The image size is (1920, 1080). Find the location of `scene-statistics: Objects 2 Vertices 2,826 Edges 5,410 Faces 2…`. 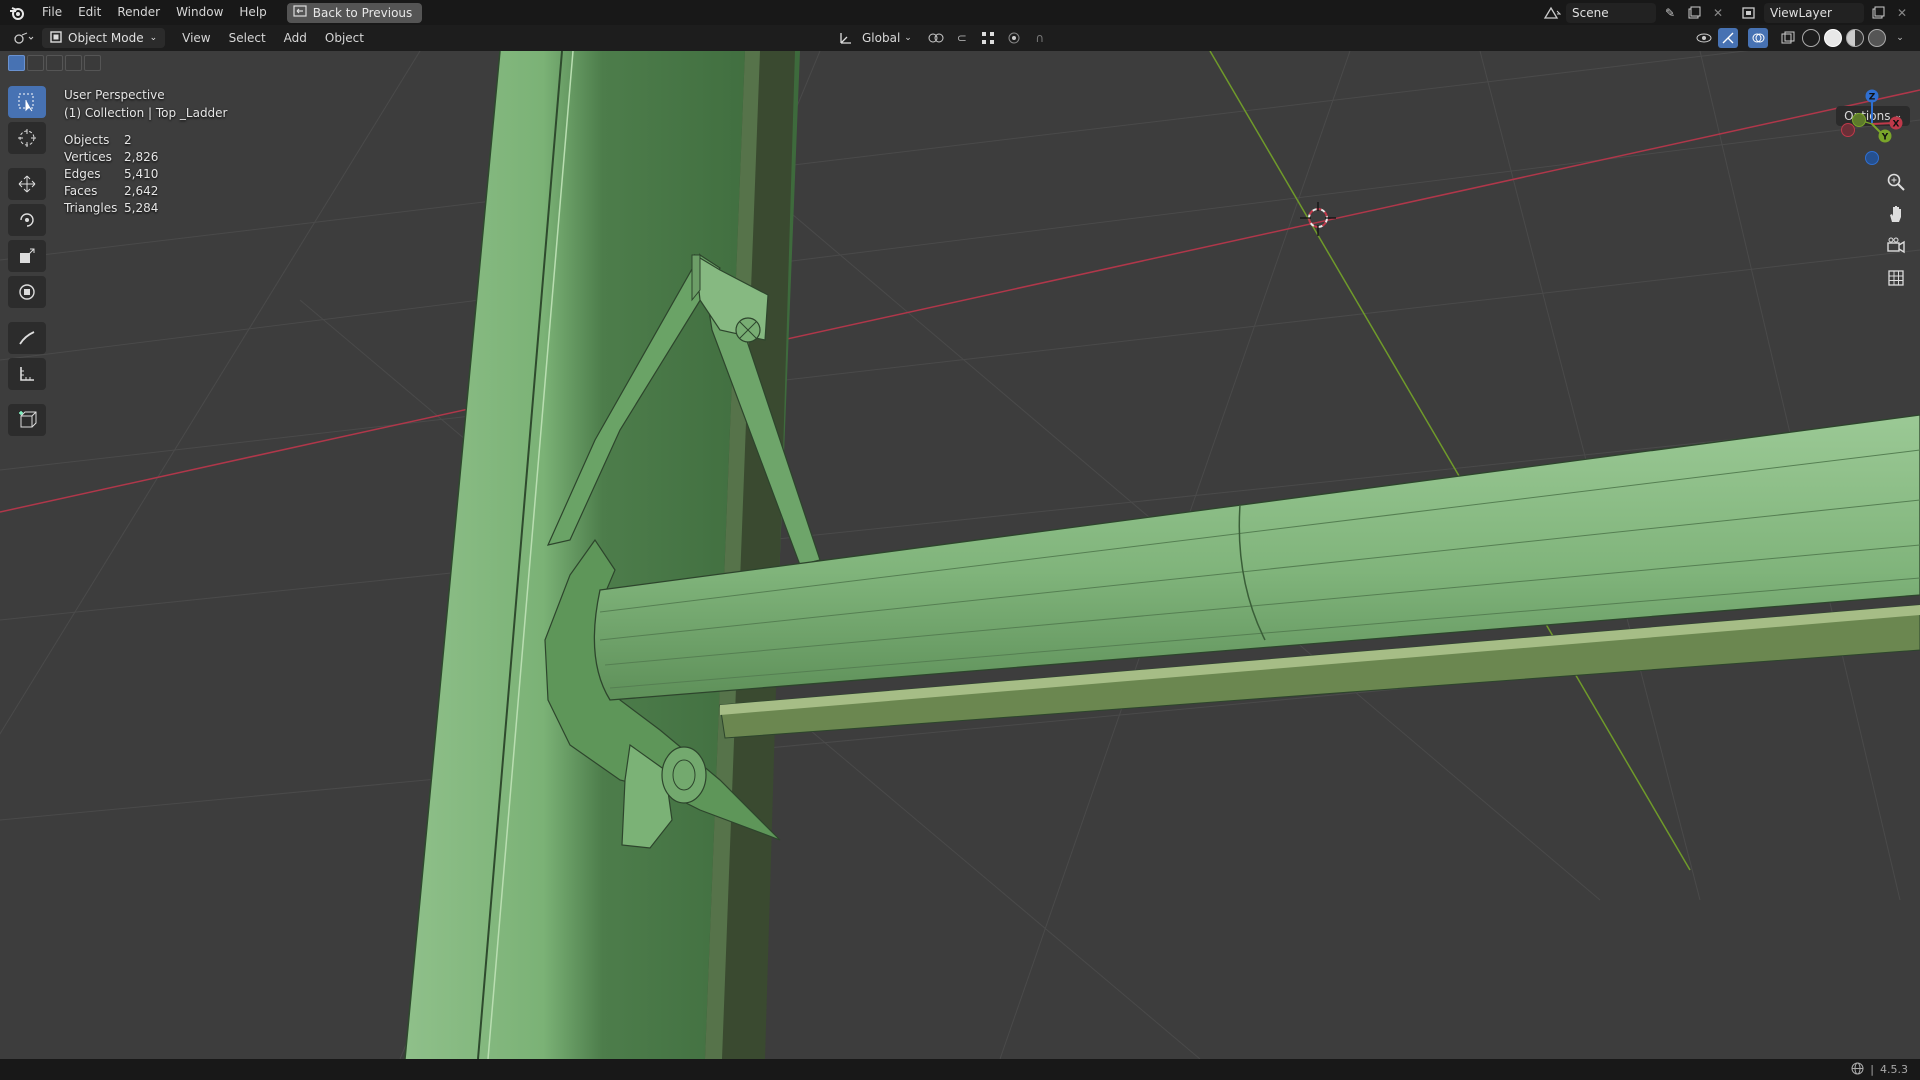

scene-statistics: Objects 2 Vertices 2,826 Edges 5,410 Faces 2… is located at coordinates (146, 174).